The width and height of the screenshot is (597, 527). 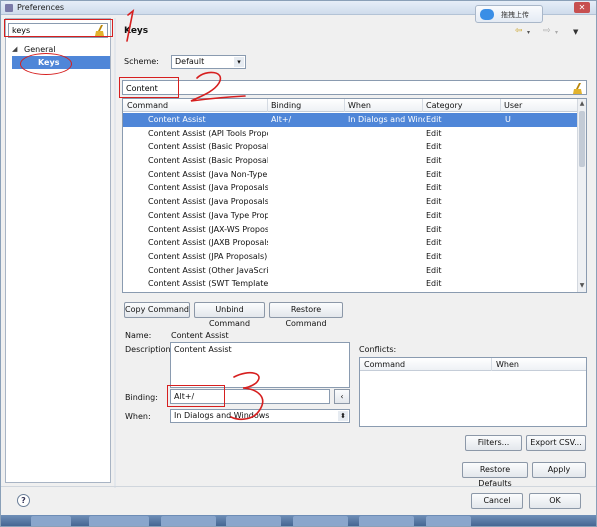 I want to click on table-row: Content Assist (Java Type Propos Edit, so click(x=350, y=216).